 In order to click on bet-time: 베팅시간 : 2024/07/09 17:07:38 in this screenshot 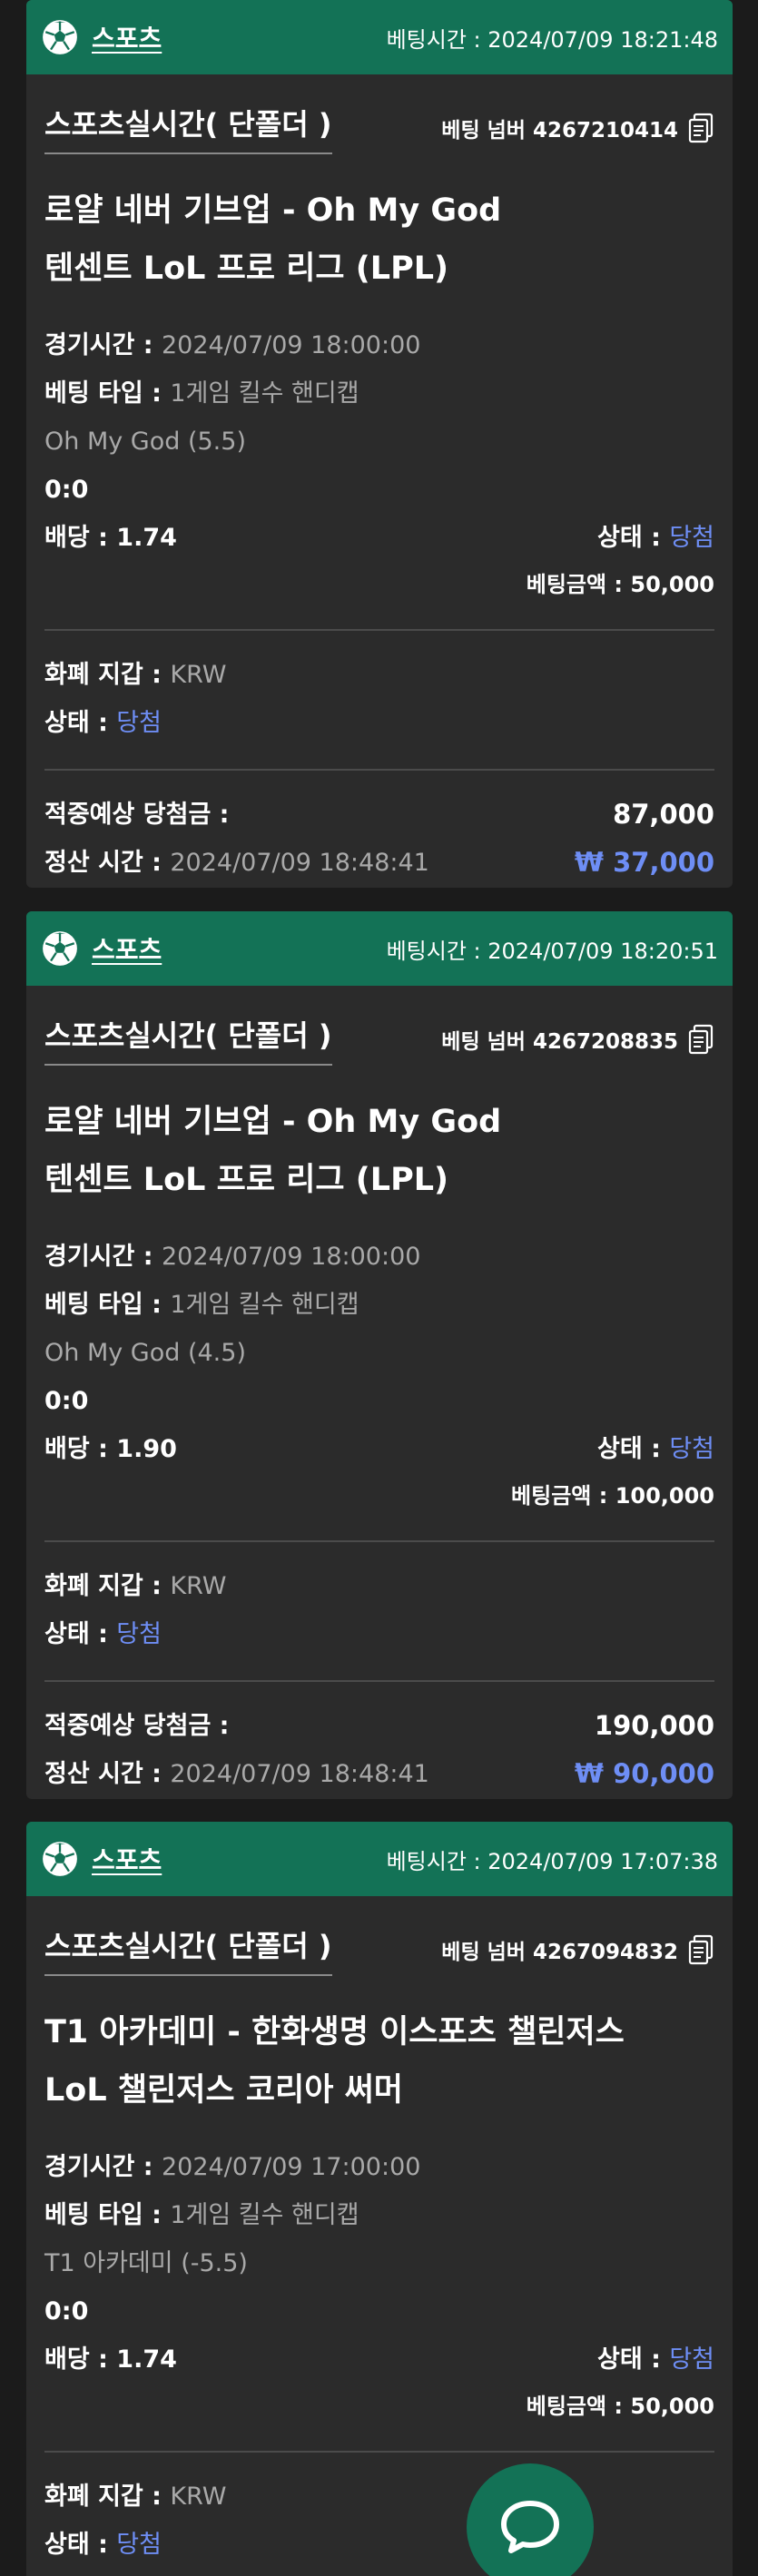, I will do `click(552, 1859)`.